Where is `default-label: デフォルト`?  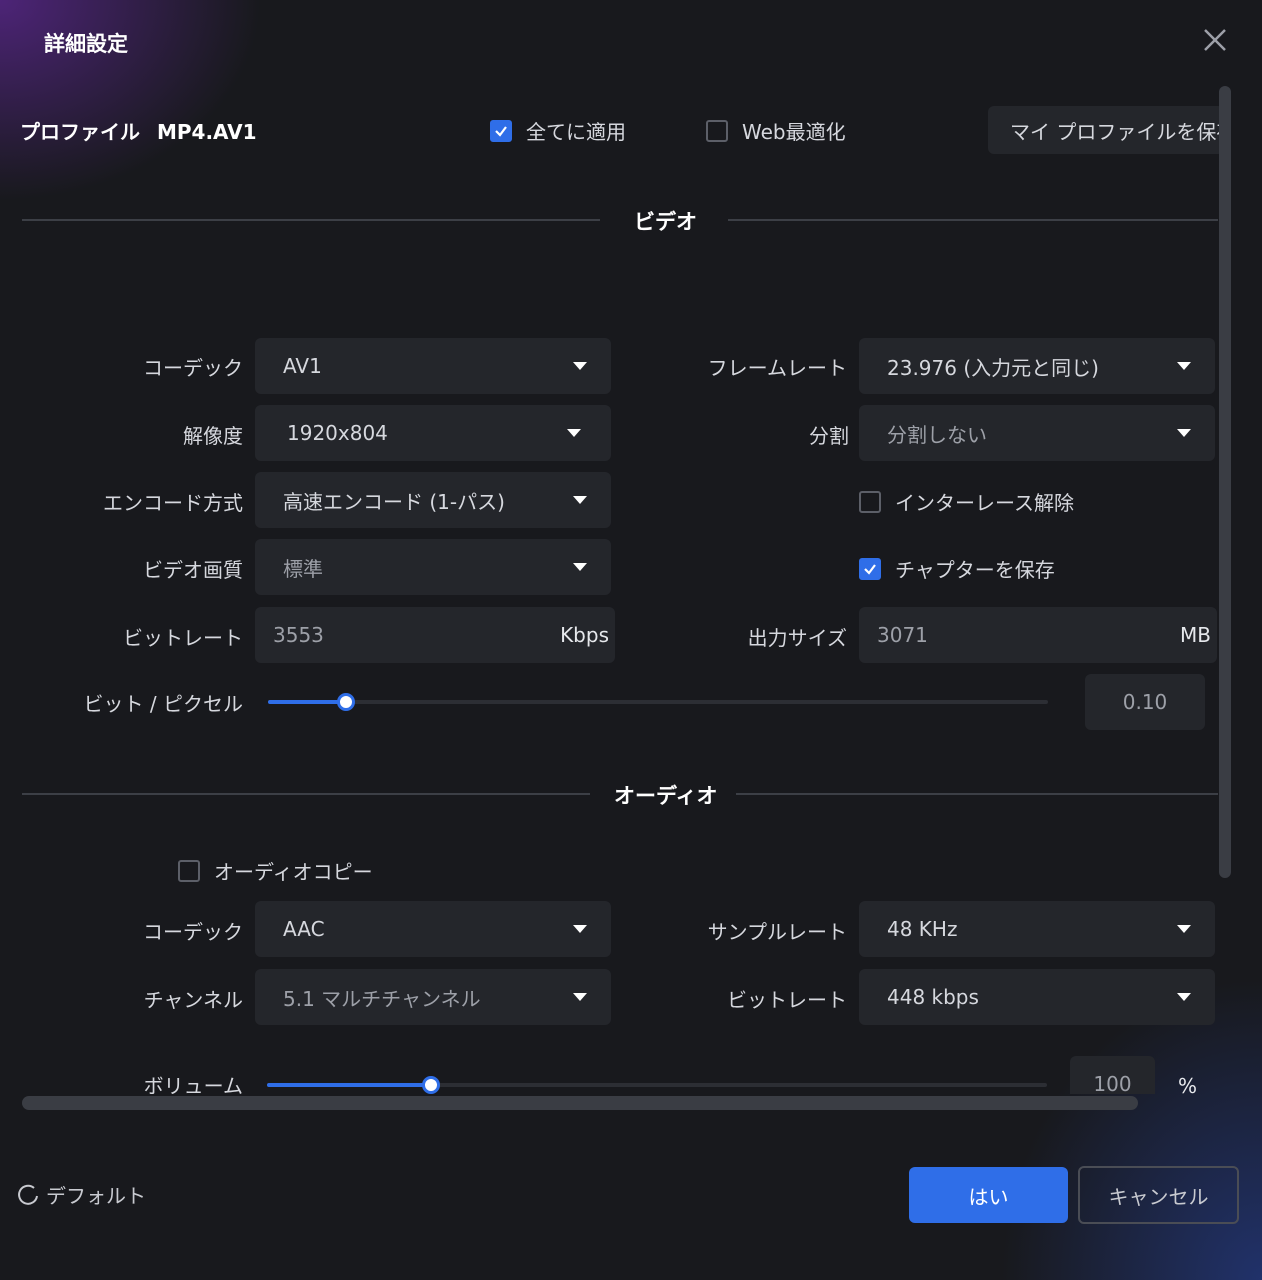
default-label: デフォルト is located at coordinates (96, 1196).